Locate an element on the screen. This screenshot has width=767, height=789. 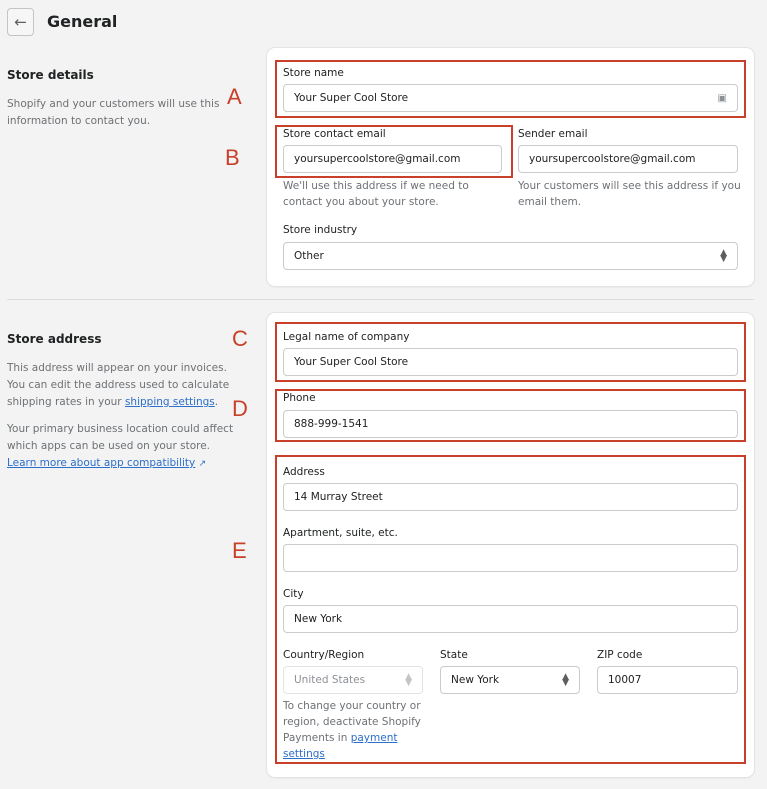
annotation-label-d: D is located at coordinates (240, 408).